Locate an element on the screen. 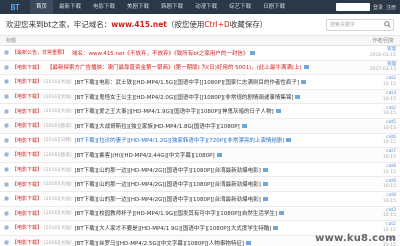 Image resolution: width=400 pixels, height=246 pixels. site-search: 搜索关键字 is located at coordinates (360, 24).